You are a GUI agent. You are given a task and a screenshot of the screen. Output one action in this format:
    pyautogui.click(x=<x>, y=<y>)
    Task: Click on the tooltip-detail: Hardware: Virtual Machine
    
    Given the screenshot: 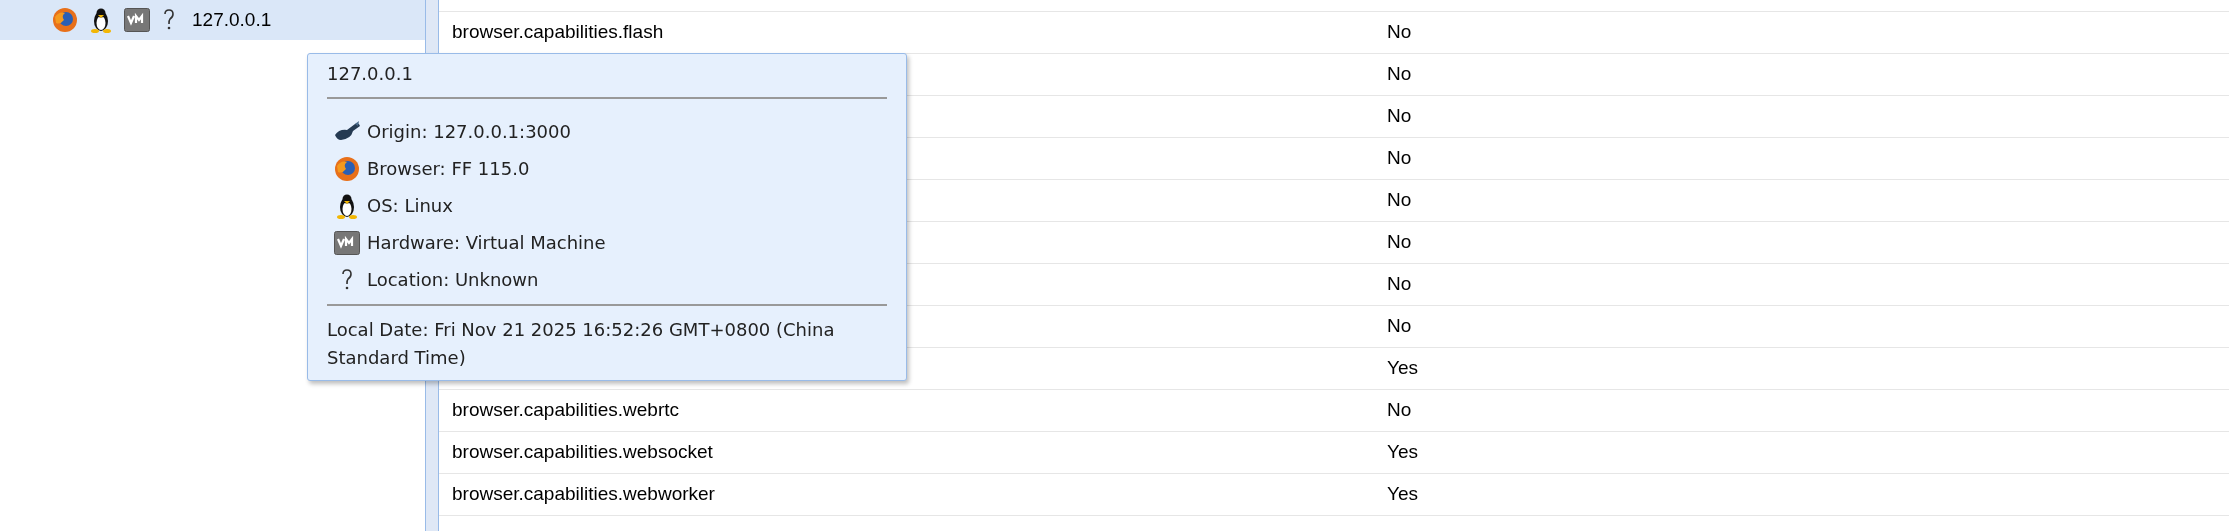 What is the action you would take?
    pyautogui.click(x=486, y=243)
    